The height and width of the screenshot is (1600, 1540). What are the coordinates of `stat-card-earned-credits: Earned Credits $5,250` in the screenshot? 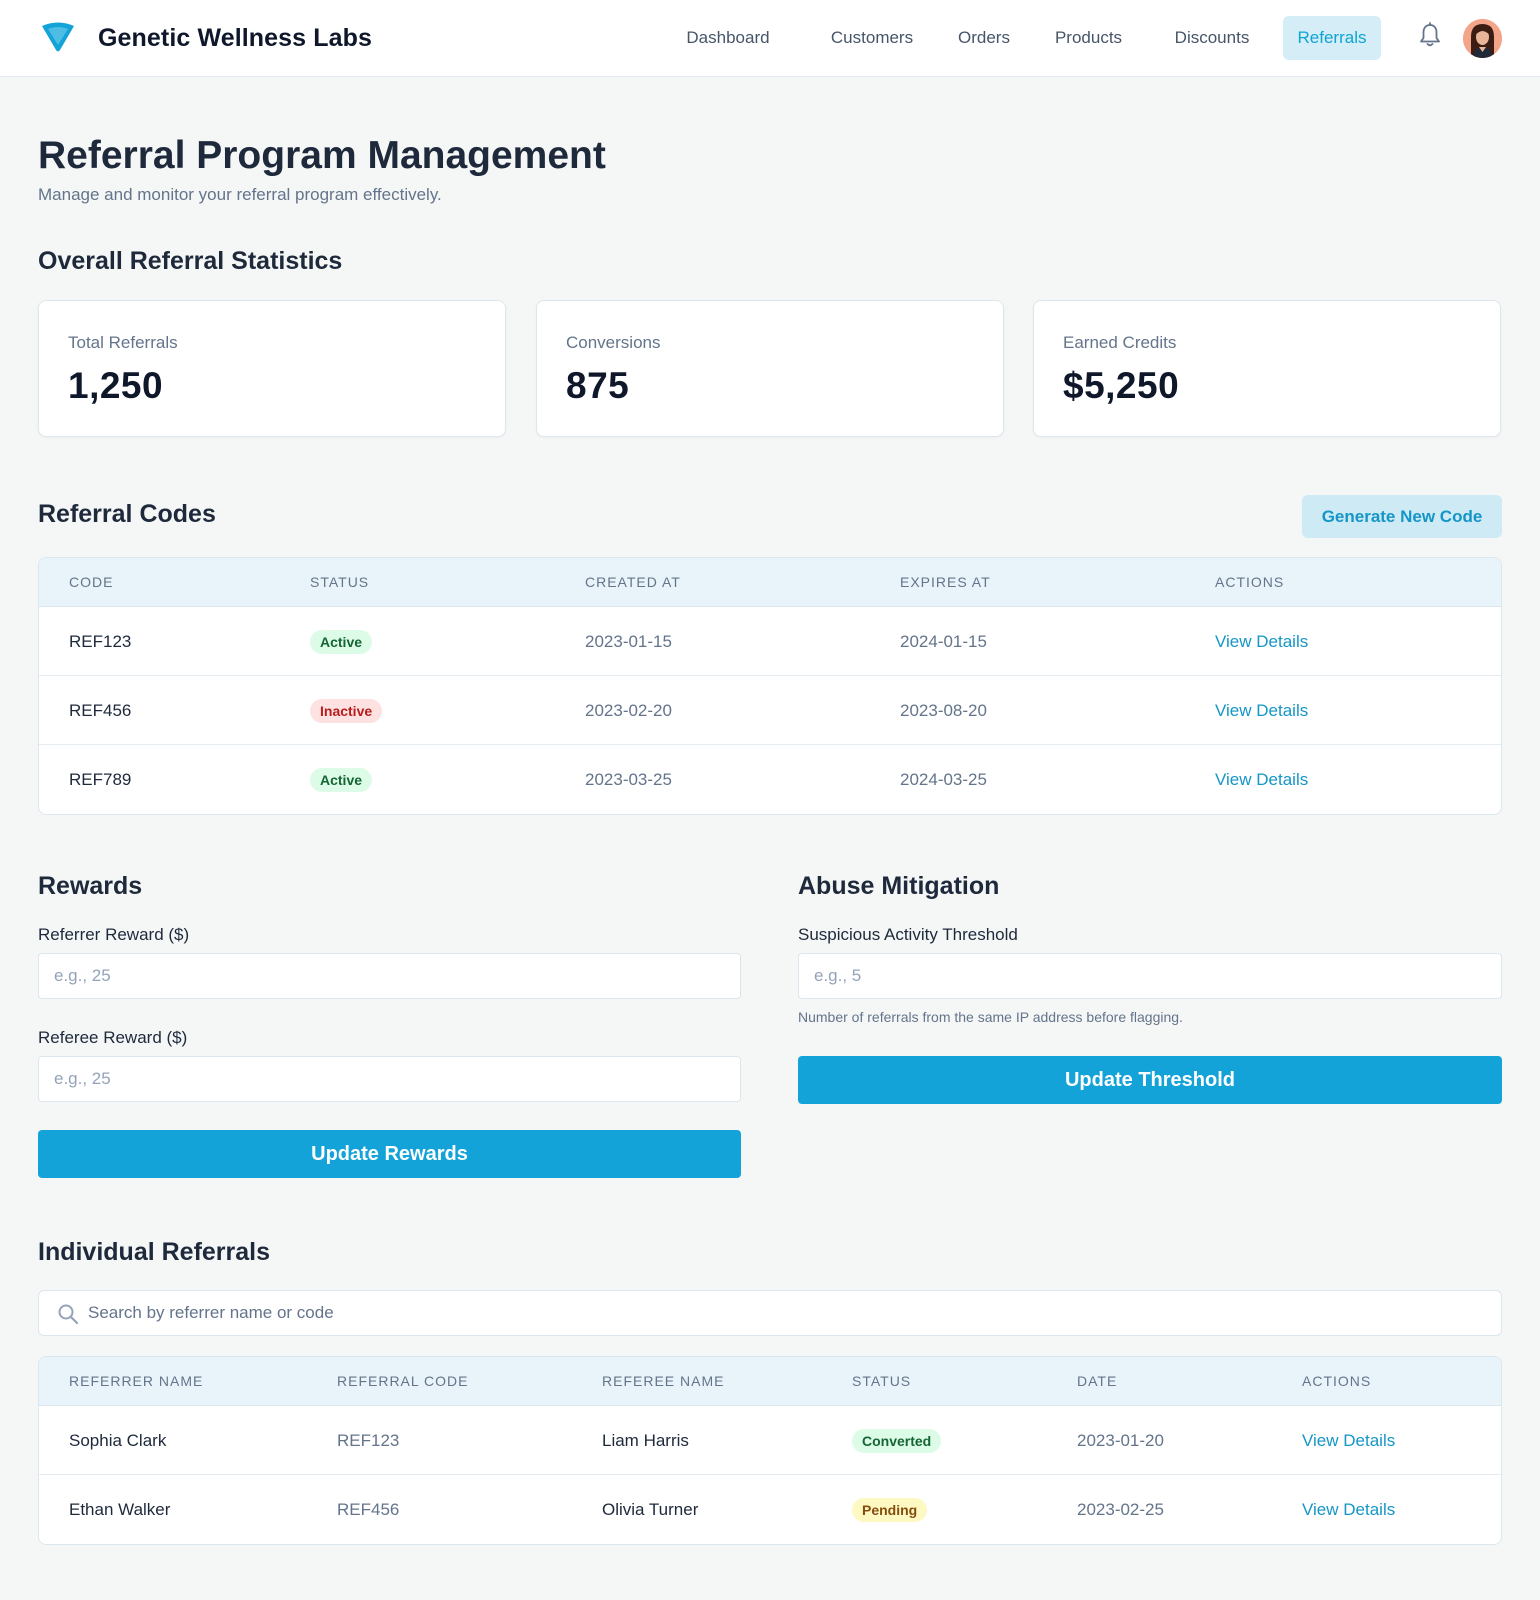 It's located at (1267, 368).